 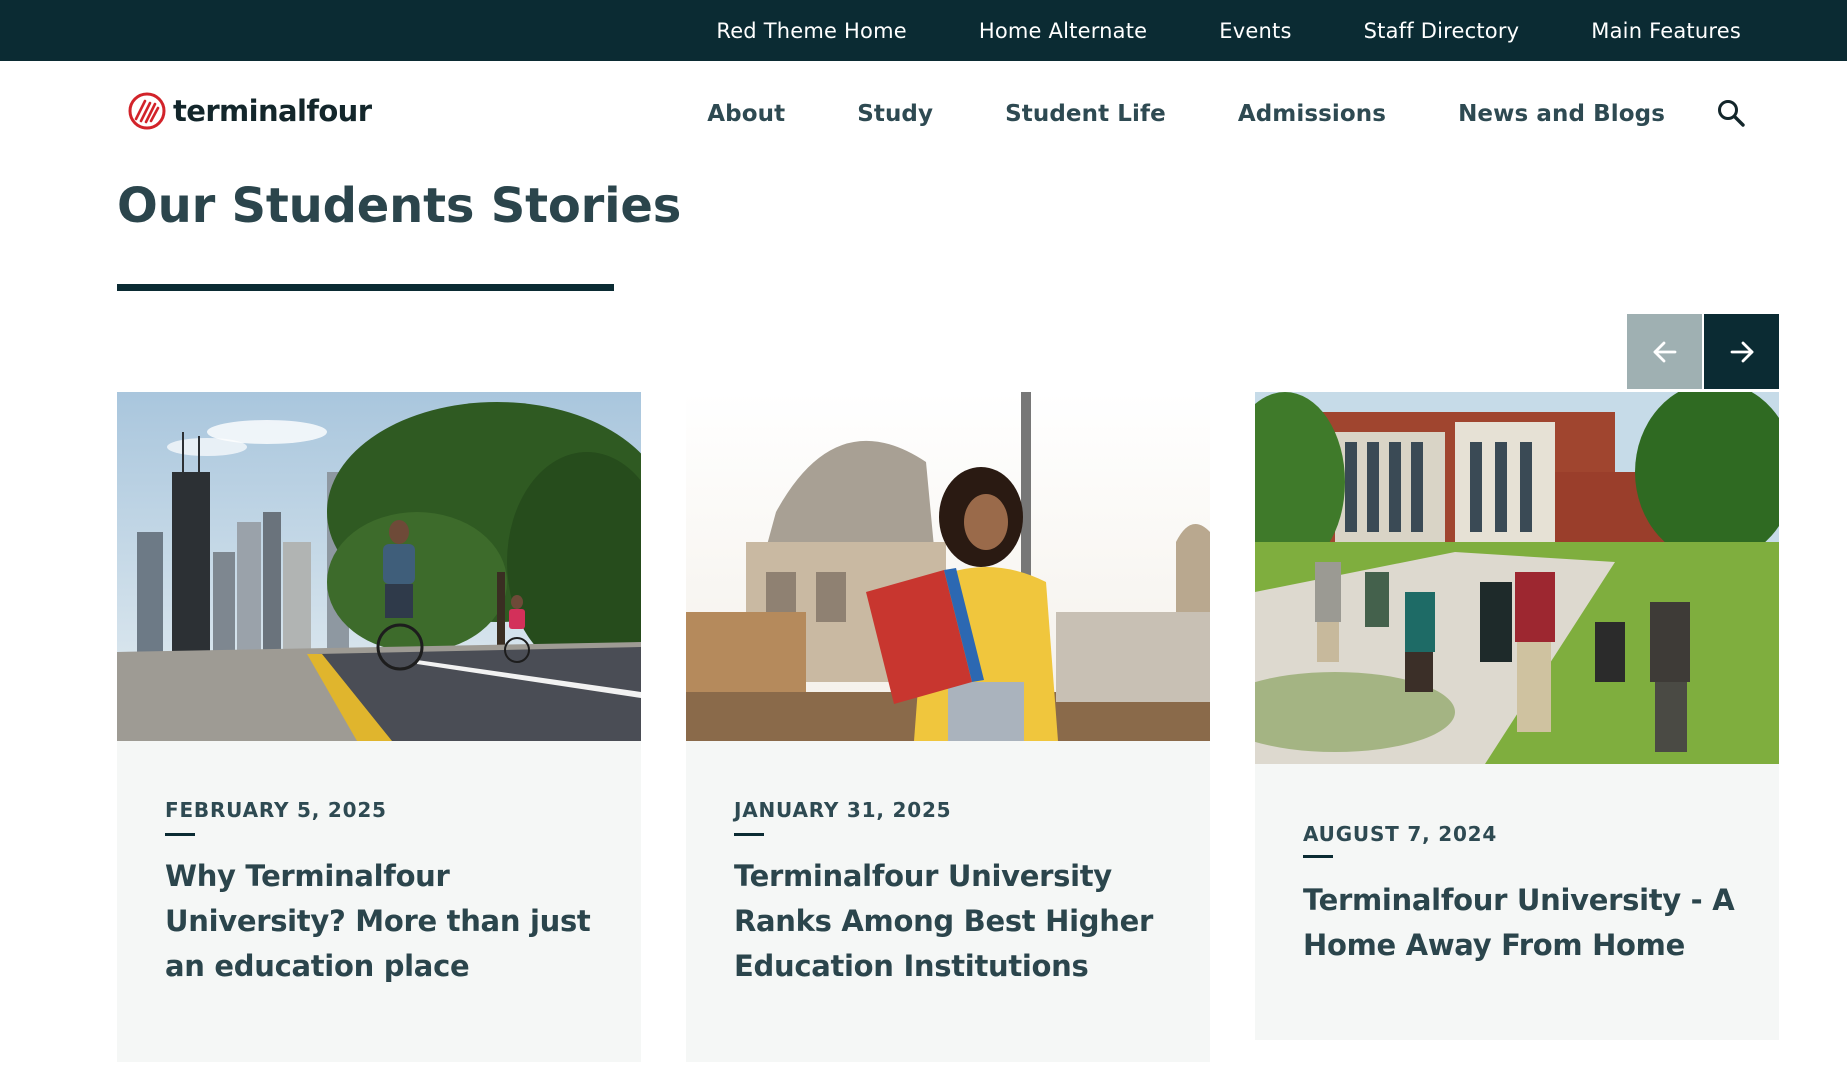 I want to click on story-image-campus-walk, so click(x=1517, y=578).